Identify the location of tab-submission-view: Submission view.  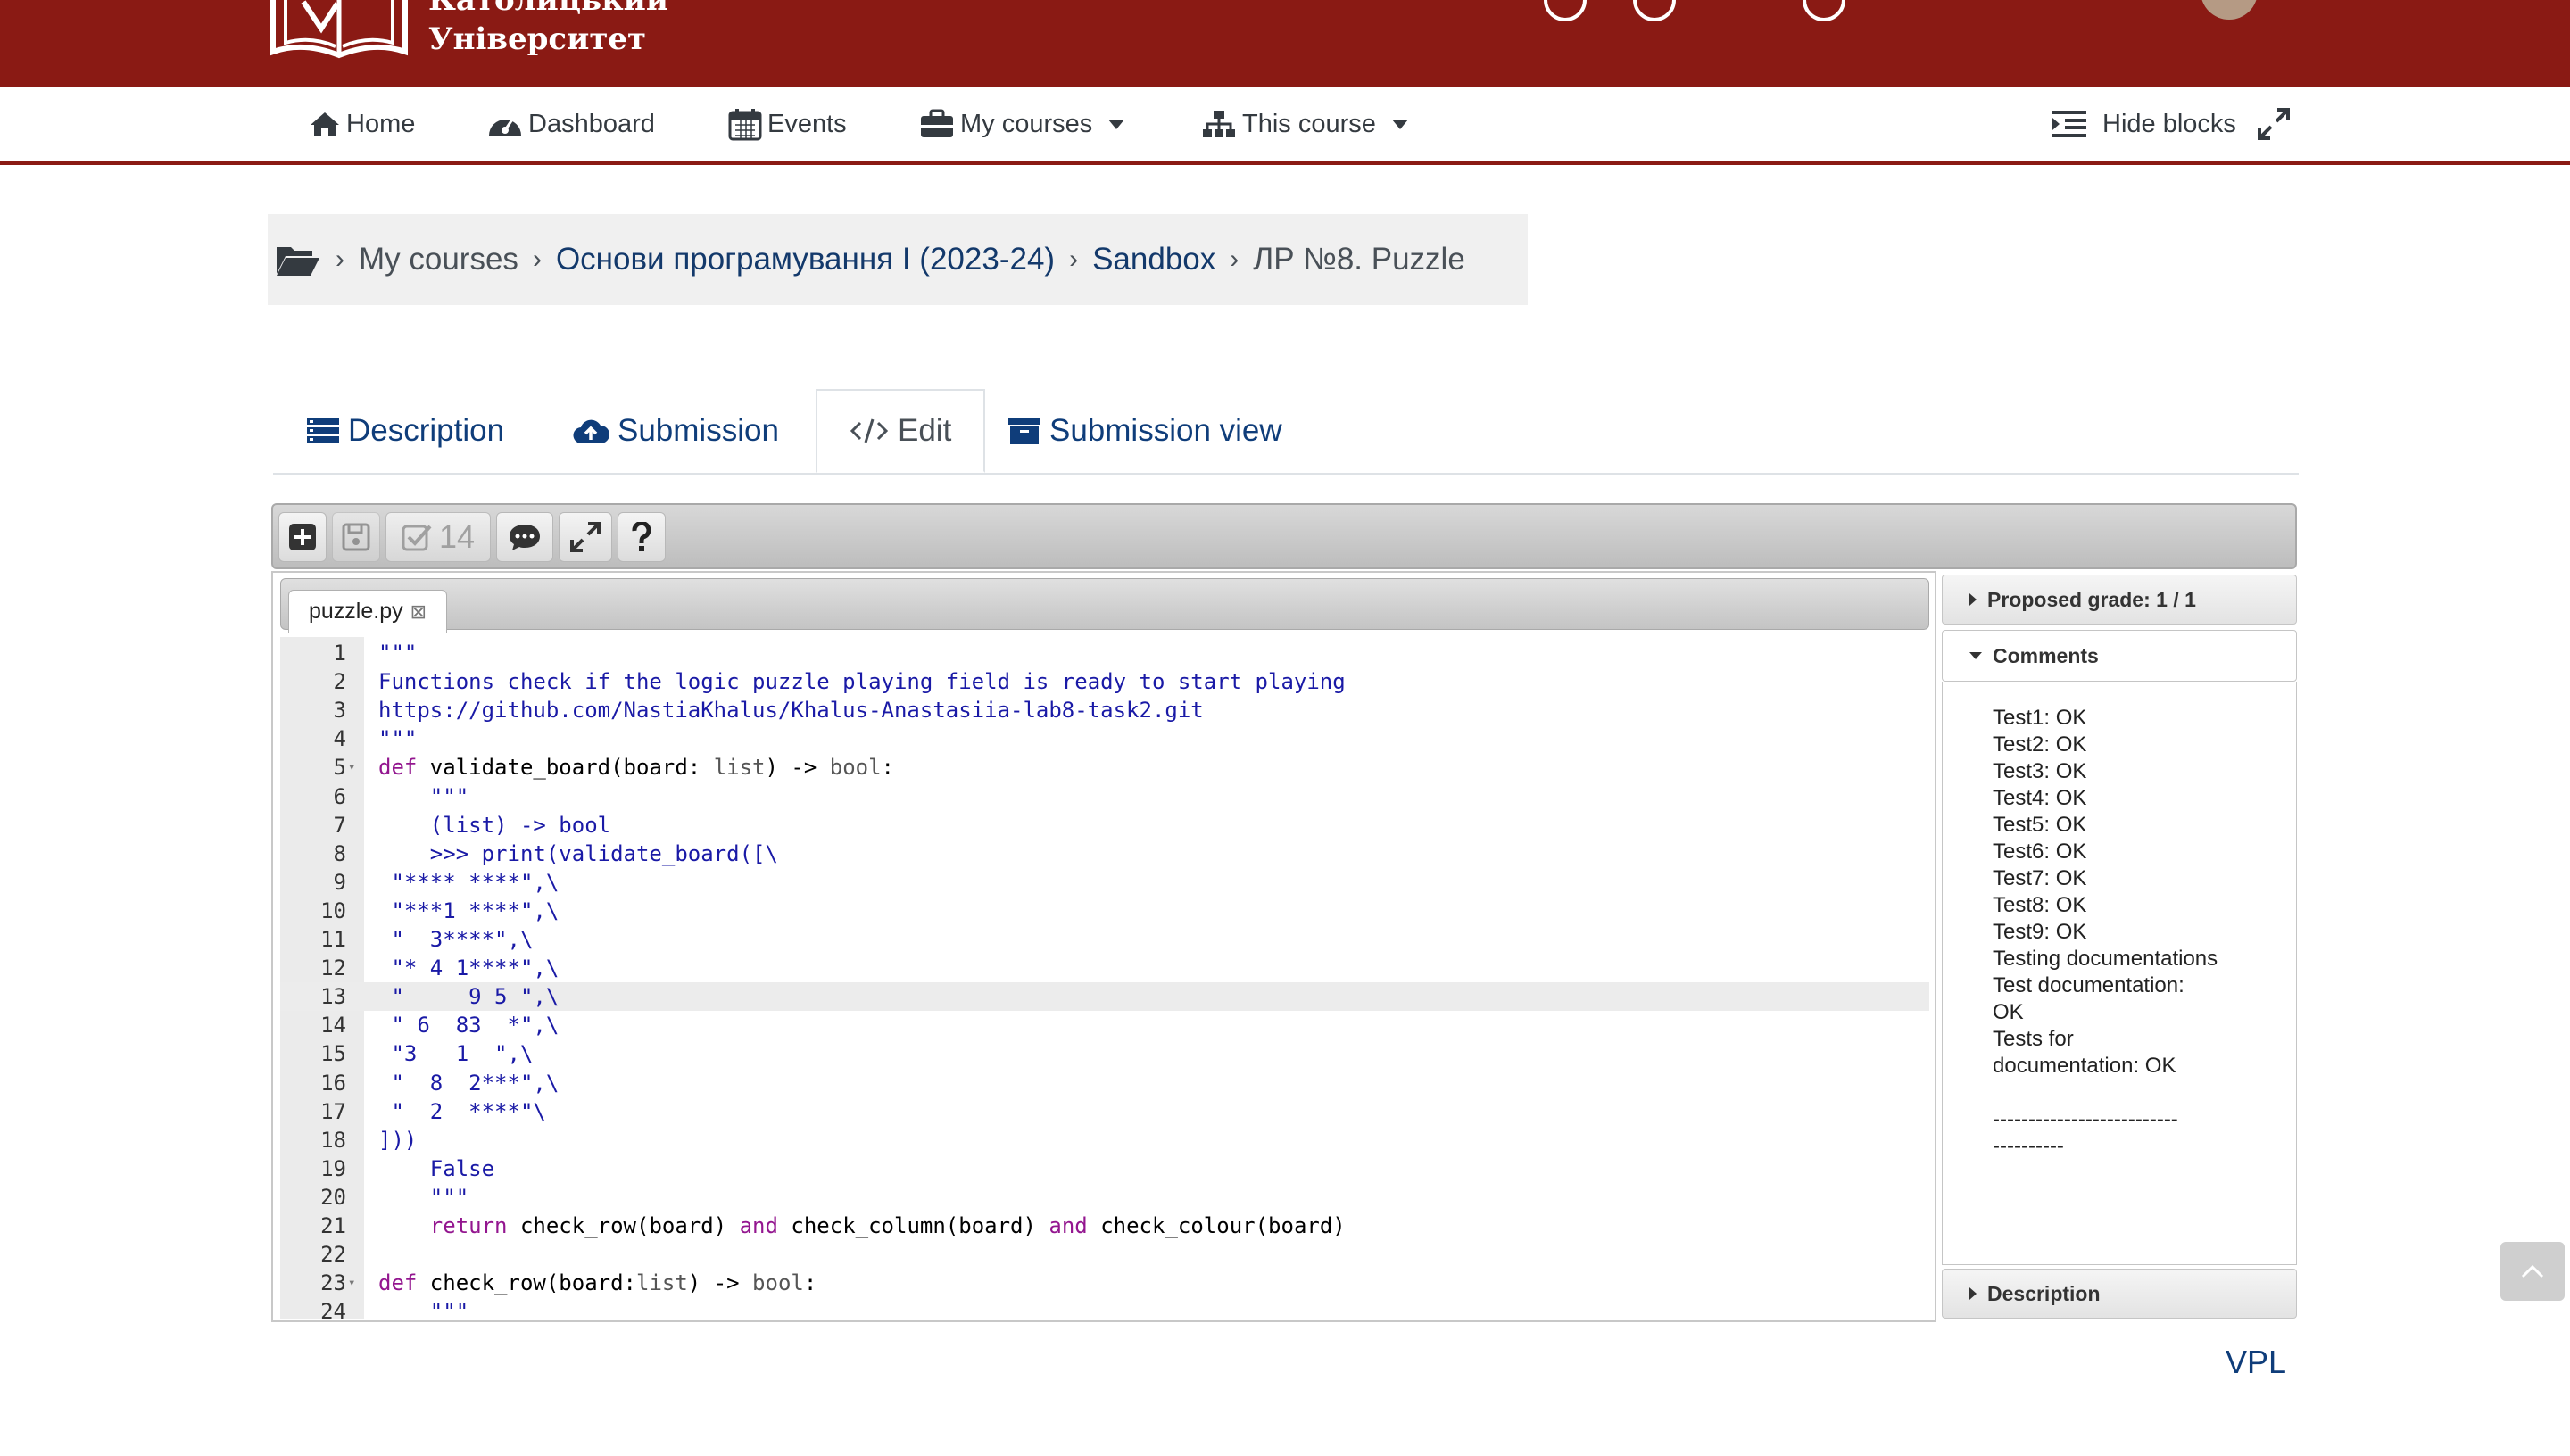
(1145, 431).